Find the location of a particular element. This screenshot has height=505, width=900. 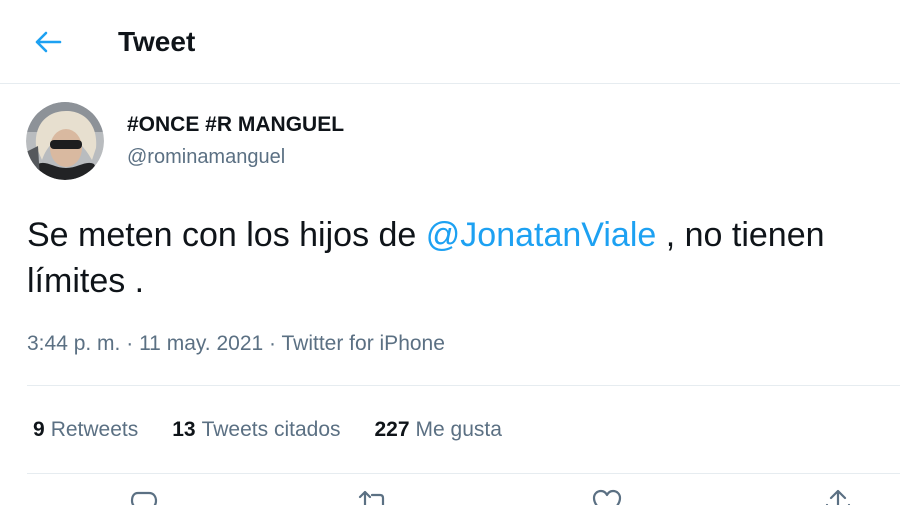

reply-button is located at coordinates (144, 496).